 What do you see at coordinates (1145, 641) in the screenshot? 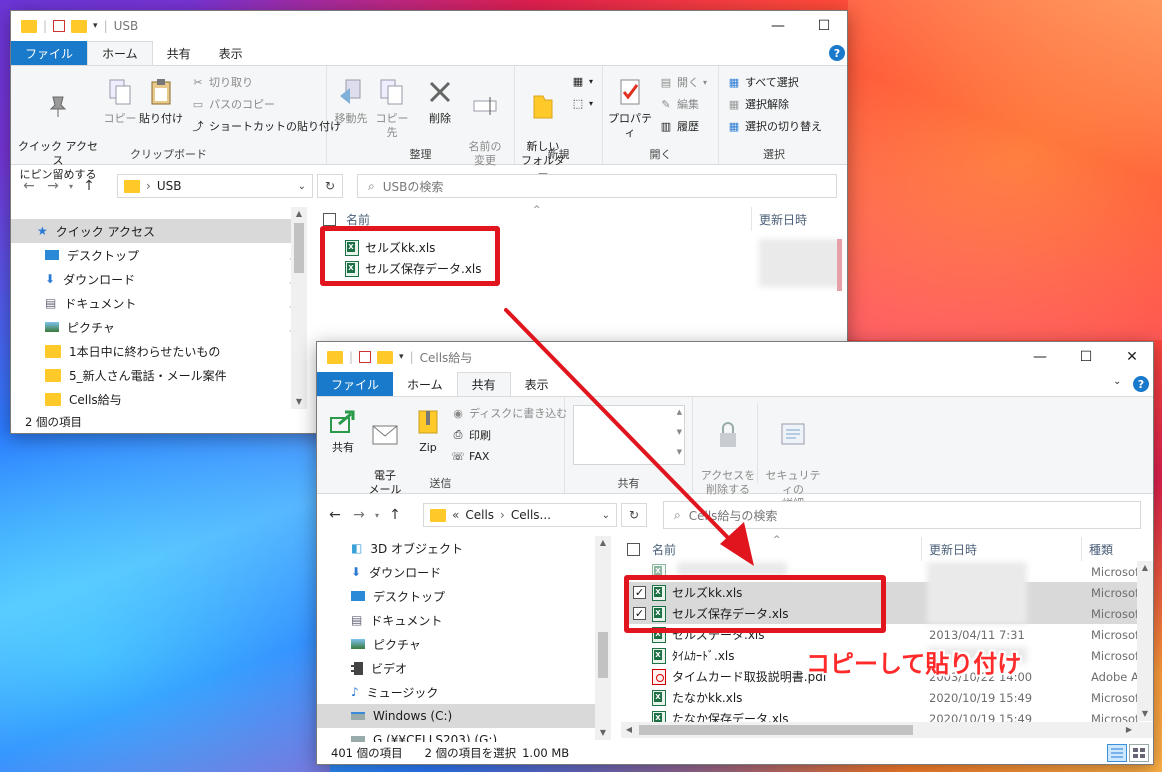
I see `file-list-vscrollbar: ▲ ▼` at bounding box center [1145, 641].